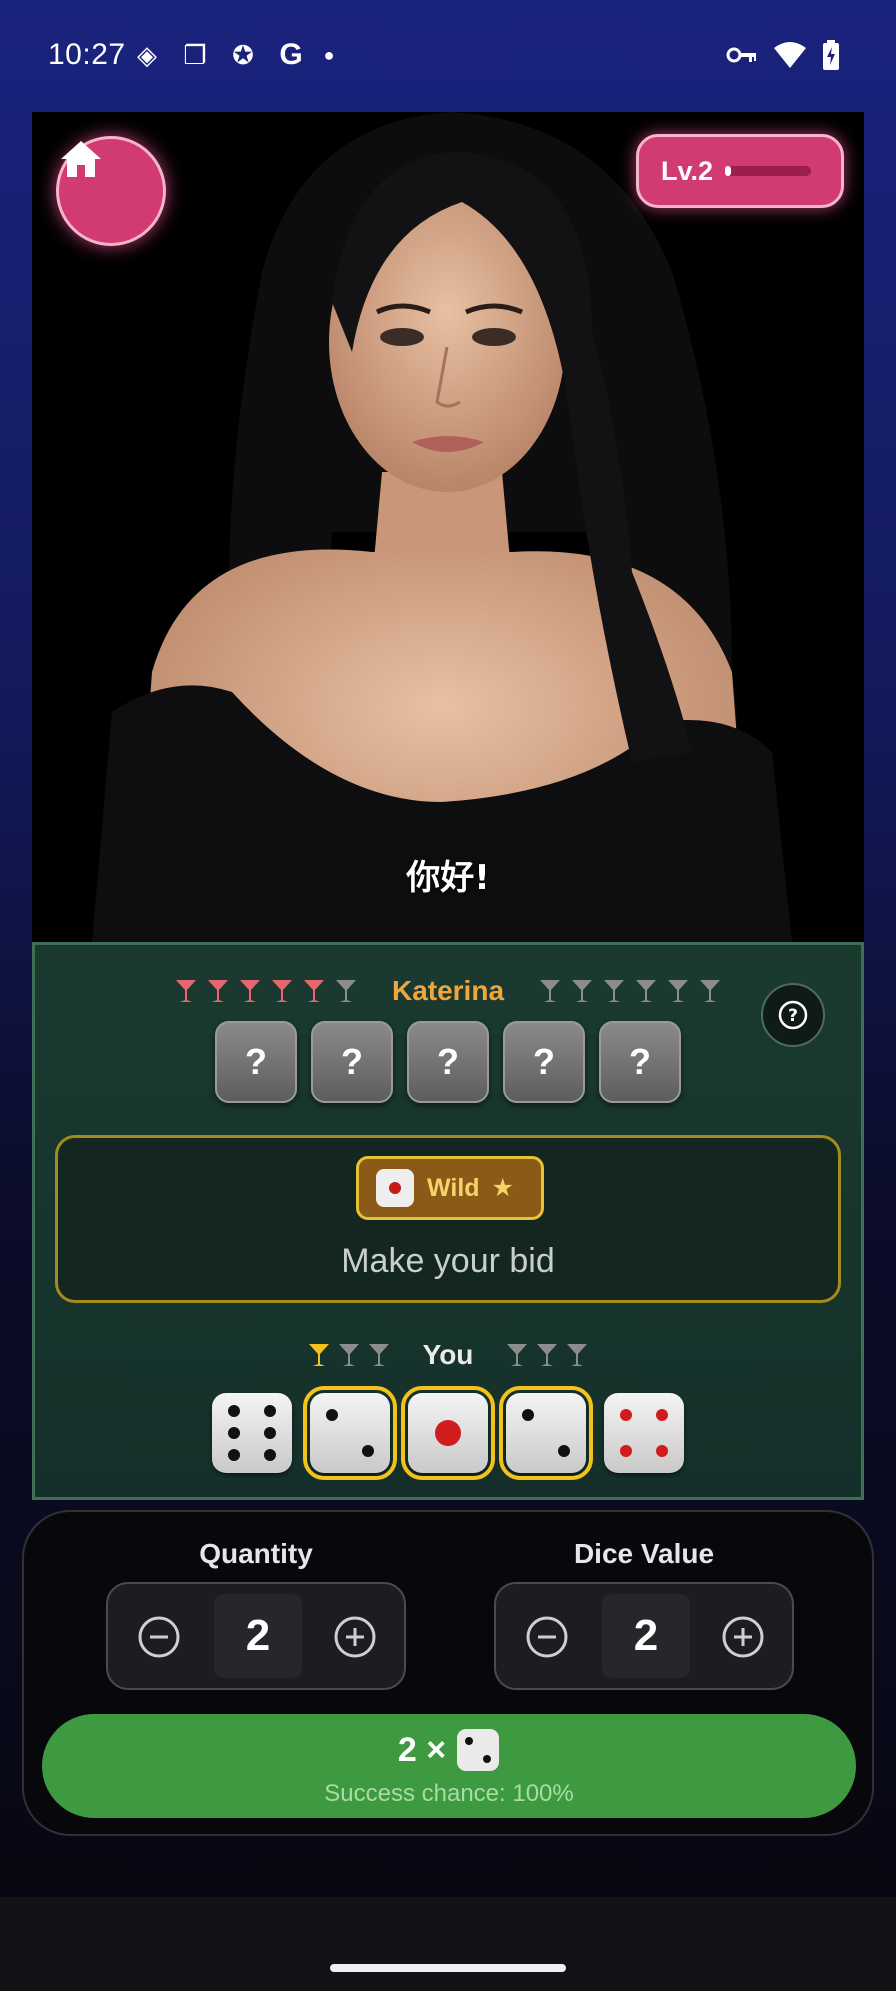  What do you see at coordinates (195, 55) in the screenshot?
I see `copy-icon: ❐` at bounding box center [195, 55].